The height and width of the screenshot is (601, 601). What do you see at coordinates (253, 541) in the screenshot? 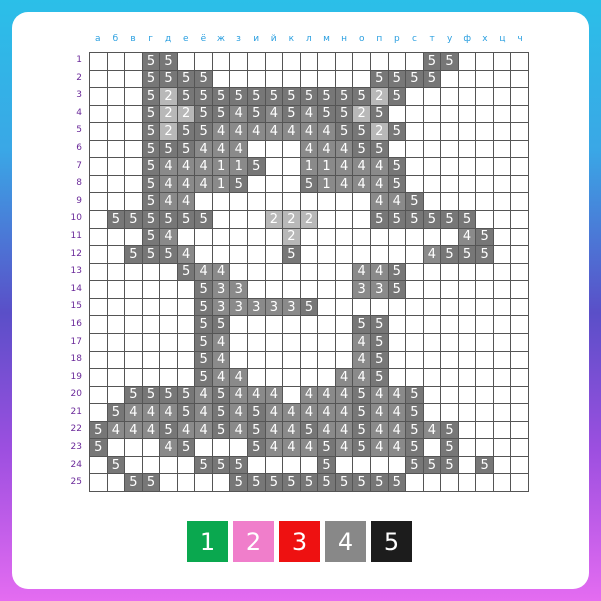
I see `color-swatch-2: 2` at bounding box center [253, 541].